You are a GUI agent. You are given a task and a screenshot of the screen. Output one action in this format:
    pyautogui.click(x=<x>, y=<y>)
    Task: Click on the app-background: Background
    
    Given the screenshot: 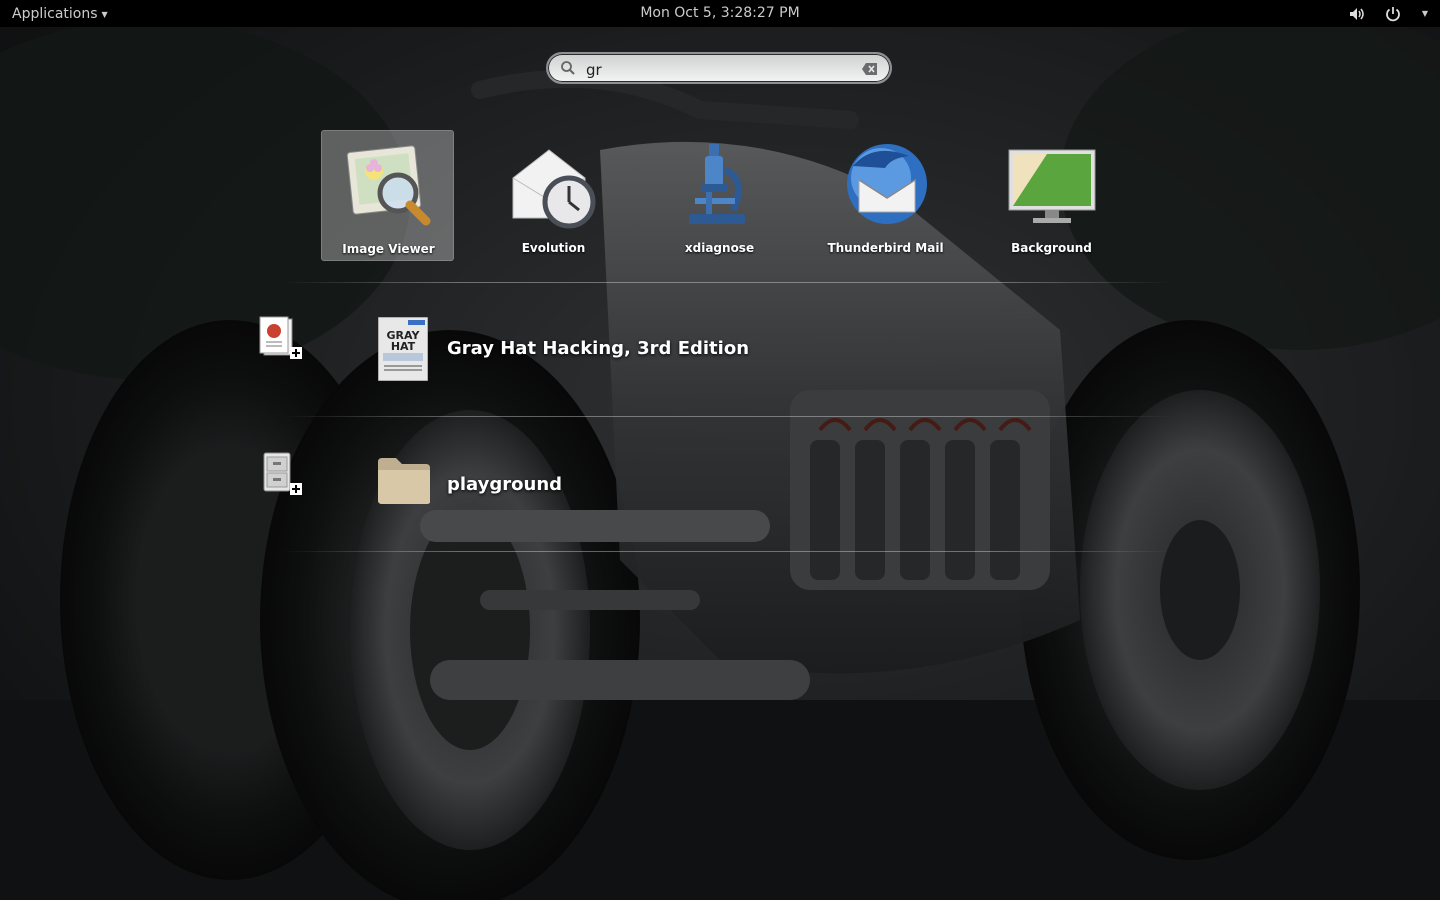 What is the action you would take?
    pyautogui.click(x=1051, y=195)
    